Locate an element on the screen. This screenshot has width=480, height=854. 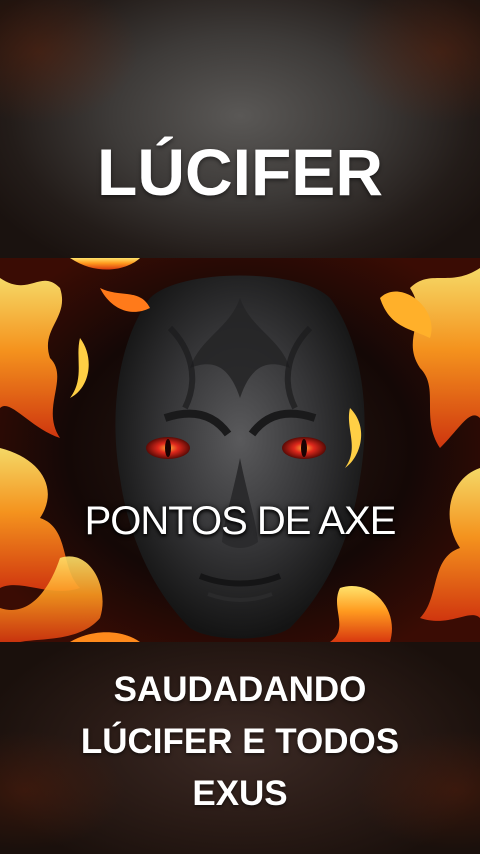
artwork-caption: PONTOS DE AXE is located at coordinates (240, 521).